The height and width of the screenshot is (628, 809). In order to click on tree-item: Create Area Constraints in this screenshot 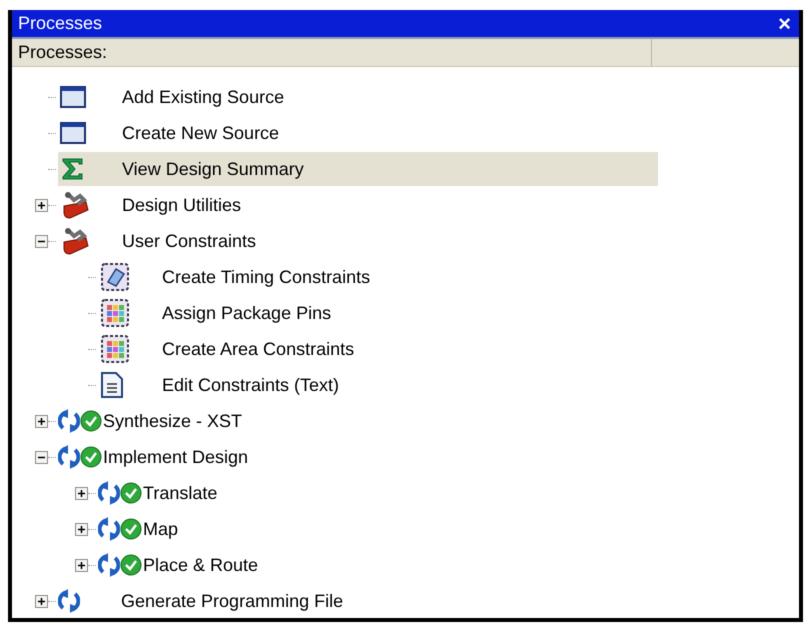, I will do `click(229, 349)`.